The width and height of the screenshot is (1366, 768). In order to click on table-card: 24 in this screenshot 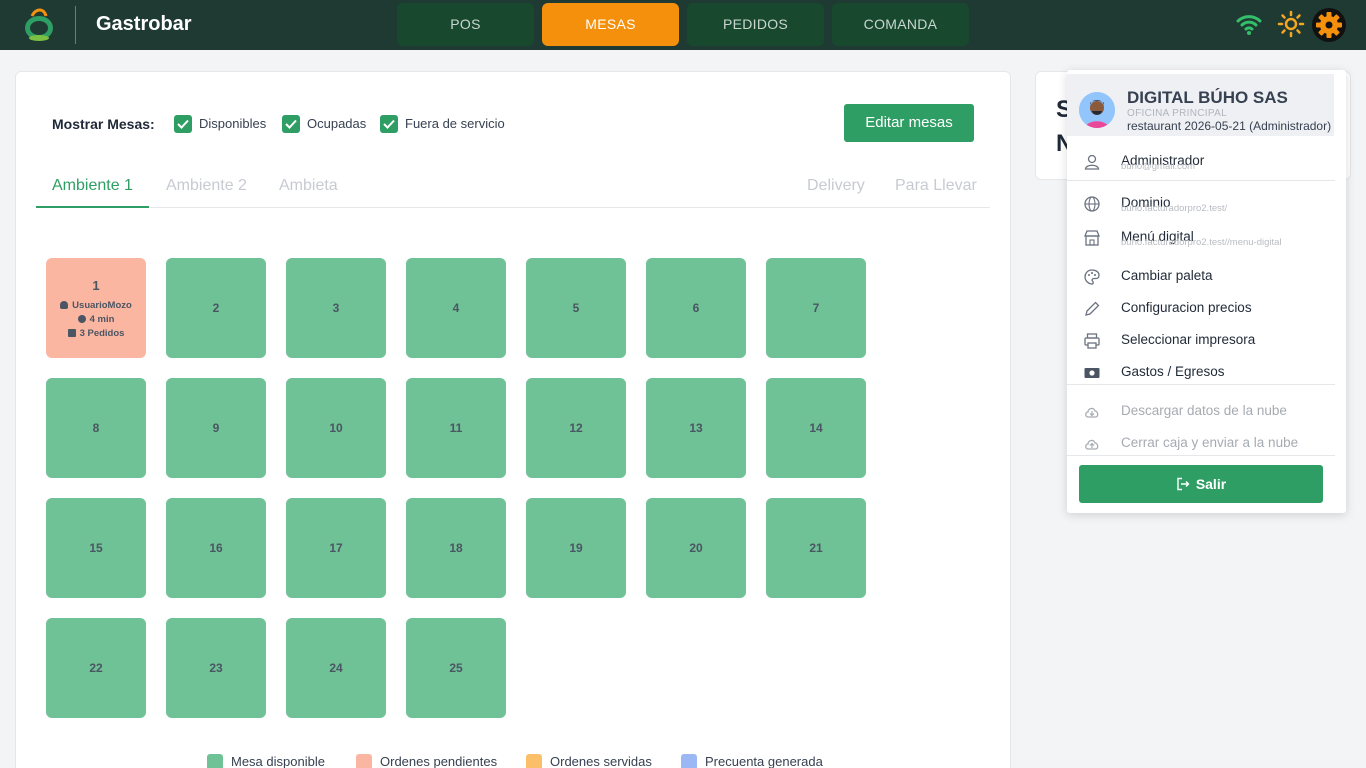, I will do `click(336, 668)`.